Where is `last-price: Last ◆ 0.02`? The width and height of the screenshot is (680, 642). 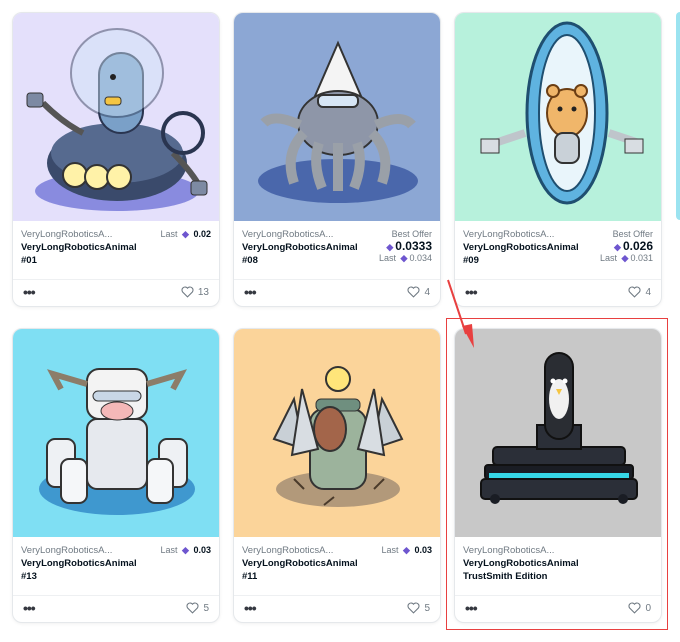
last-price: Last ◆ 0.02 is located at coordinates (186, 234).